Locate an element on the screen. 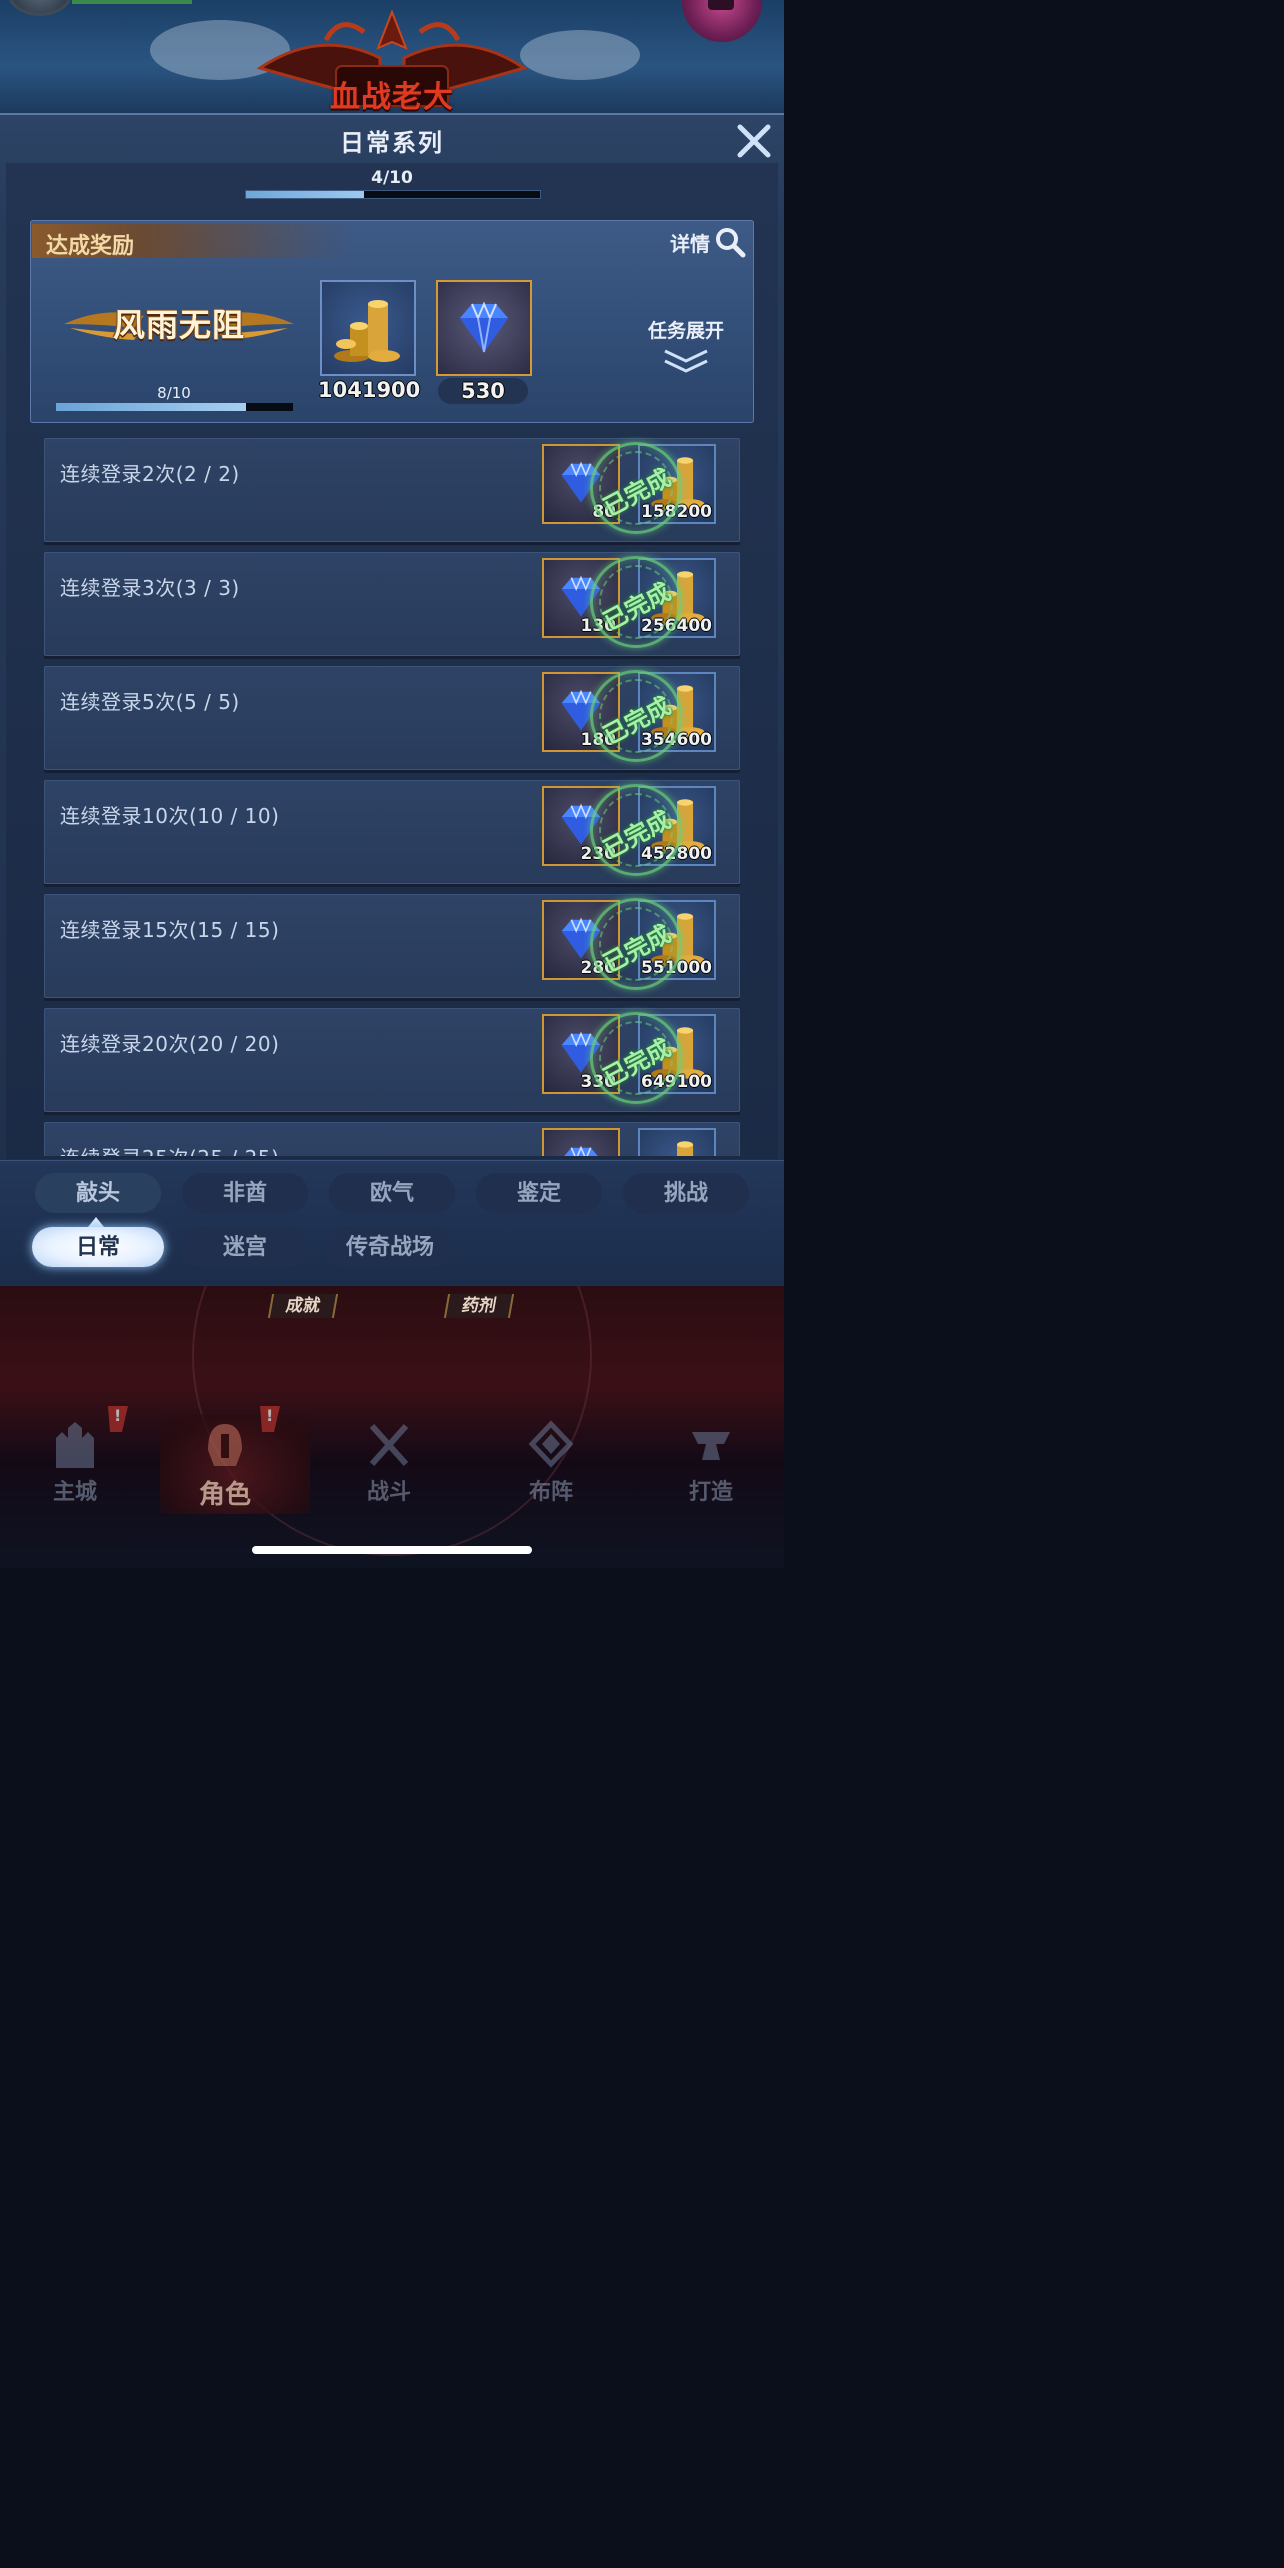  nav-battle-label: 战斗 is located at coordinates (388, 1492).